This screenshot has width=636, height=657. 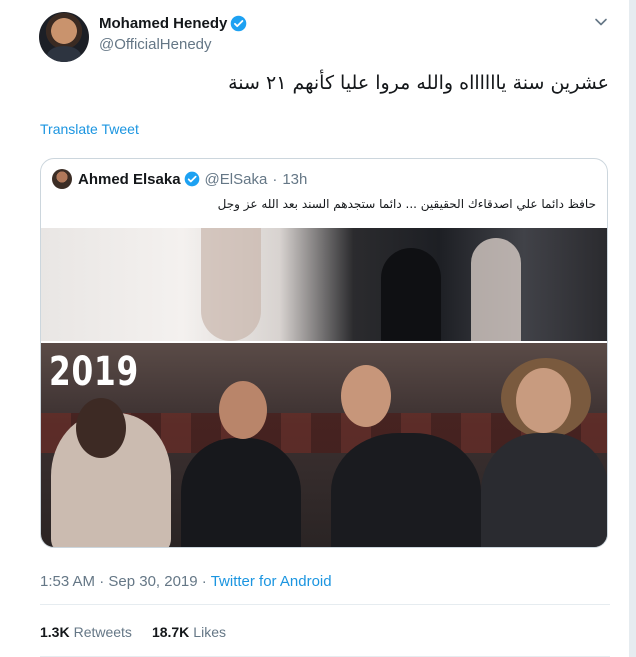 I want to click on avatar-collar, so click(x=64, y=54).